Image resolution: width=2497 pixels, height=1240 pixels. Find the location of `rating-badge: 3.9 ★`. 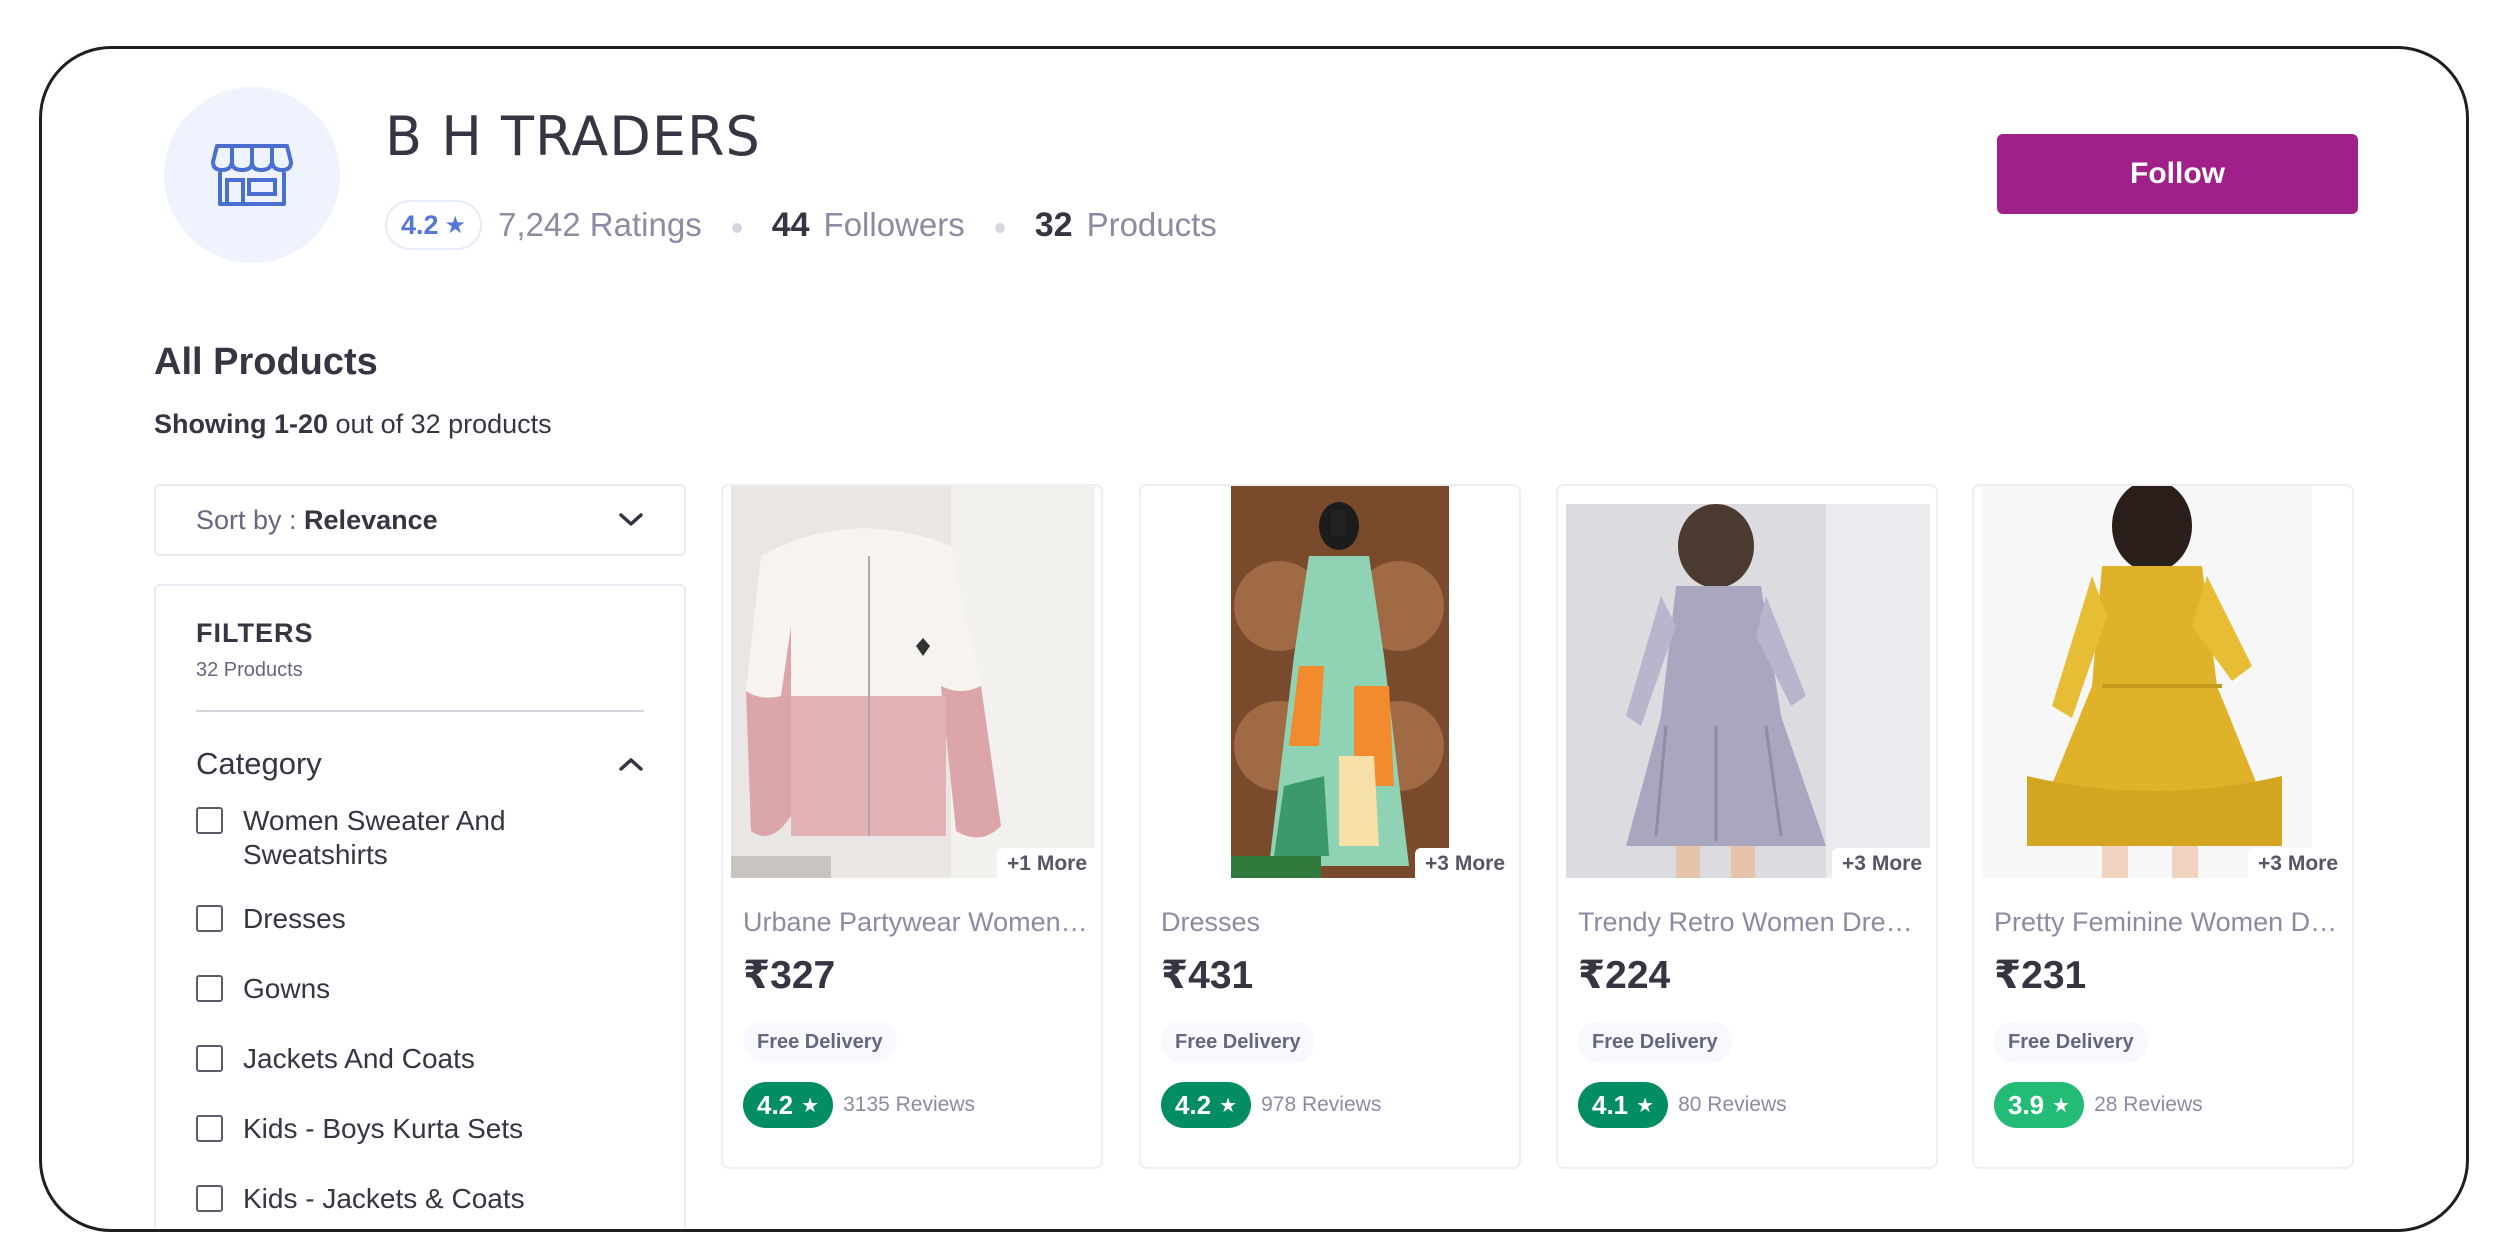

rating-badge: 3.9 ★ is located at coordinates (2039, 1105).